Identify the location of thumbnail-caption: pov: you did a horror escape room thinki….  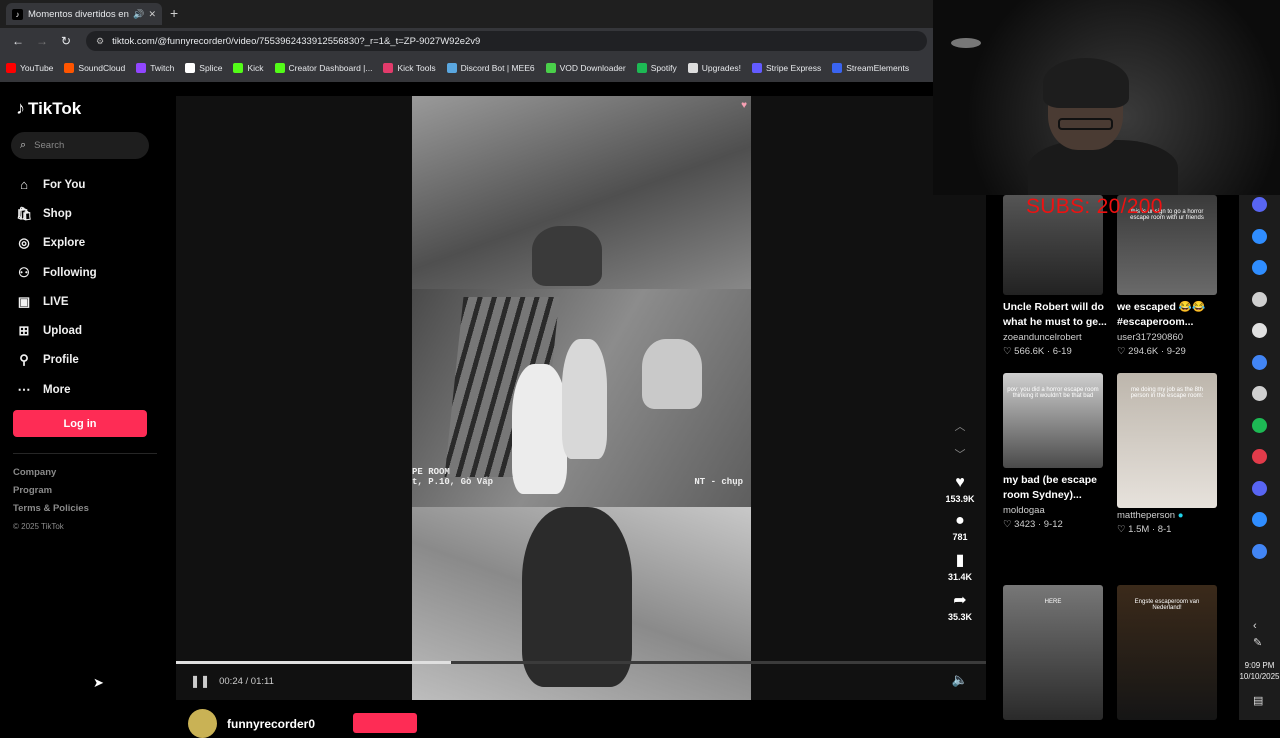
(1053, 393).